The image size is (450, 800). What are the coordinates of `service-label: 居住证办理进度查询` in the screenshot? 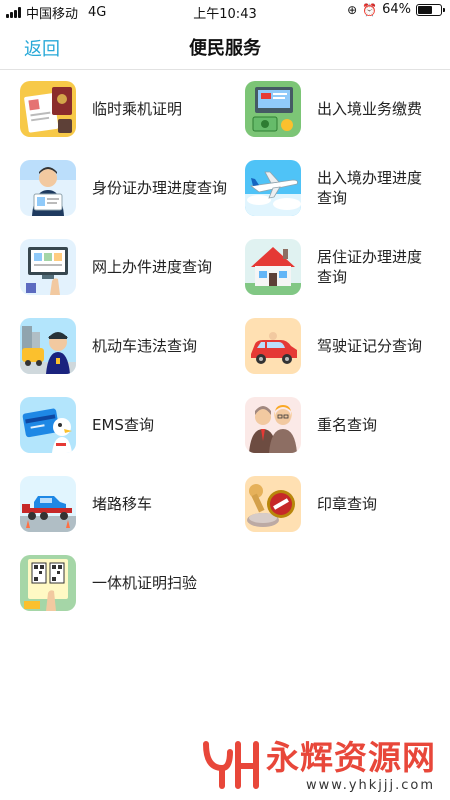 It's located at (370, 267).